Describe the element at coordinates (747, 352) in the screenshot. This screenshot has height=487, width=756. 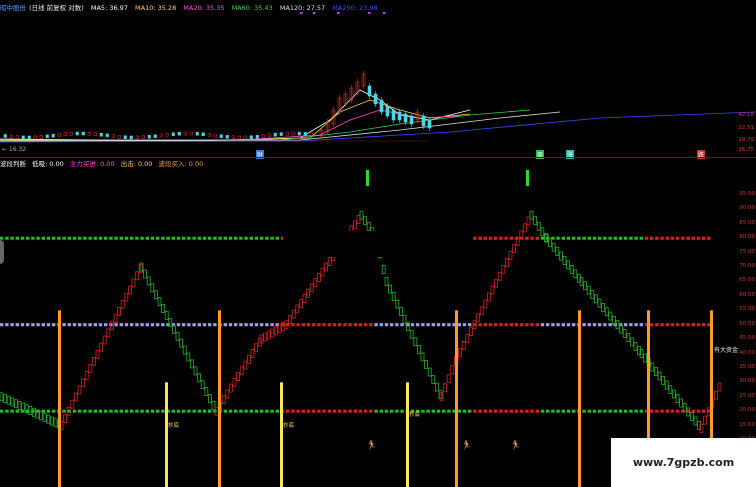
I see `indicator-axis-tick: 40.00` at that location.